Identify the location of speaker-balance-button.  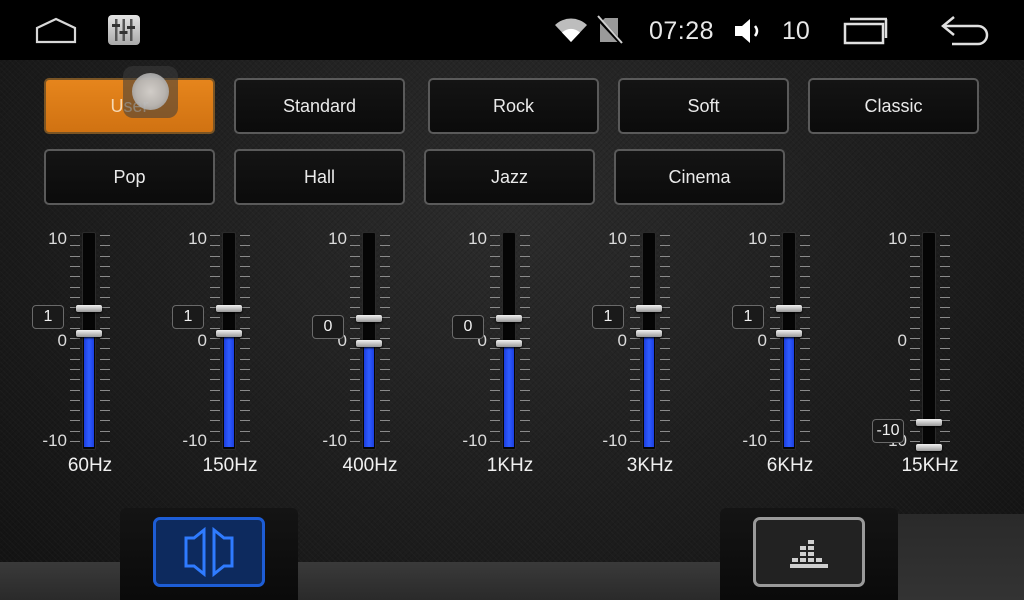
(209, 552).